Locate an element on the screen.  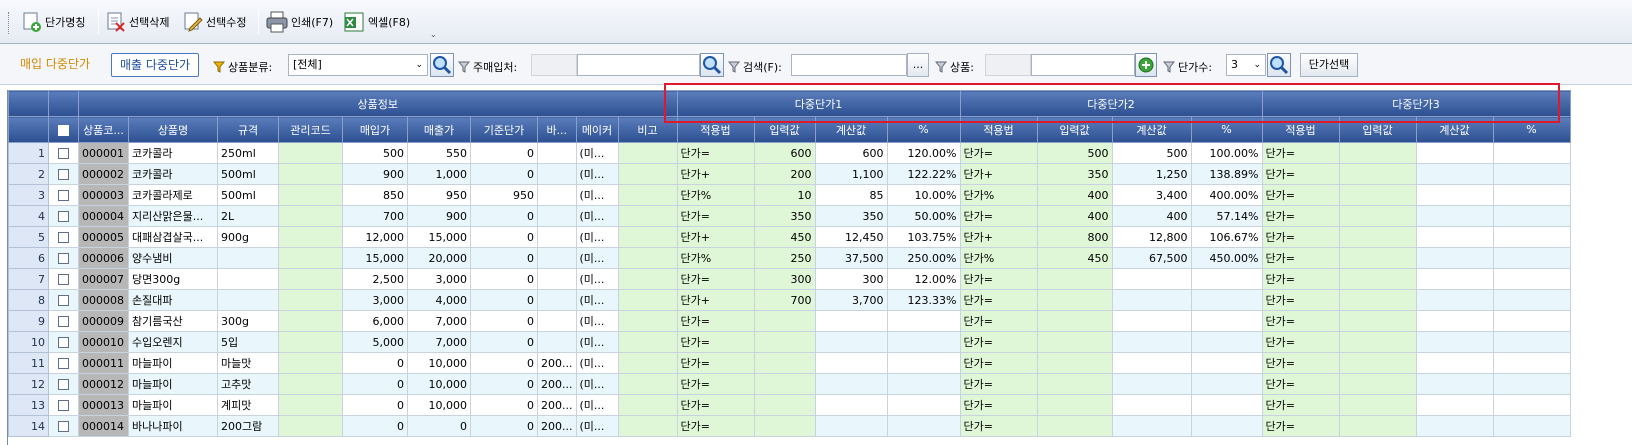
product-name-cell: 손질대파 is located at coordinates (173, 300).